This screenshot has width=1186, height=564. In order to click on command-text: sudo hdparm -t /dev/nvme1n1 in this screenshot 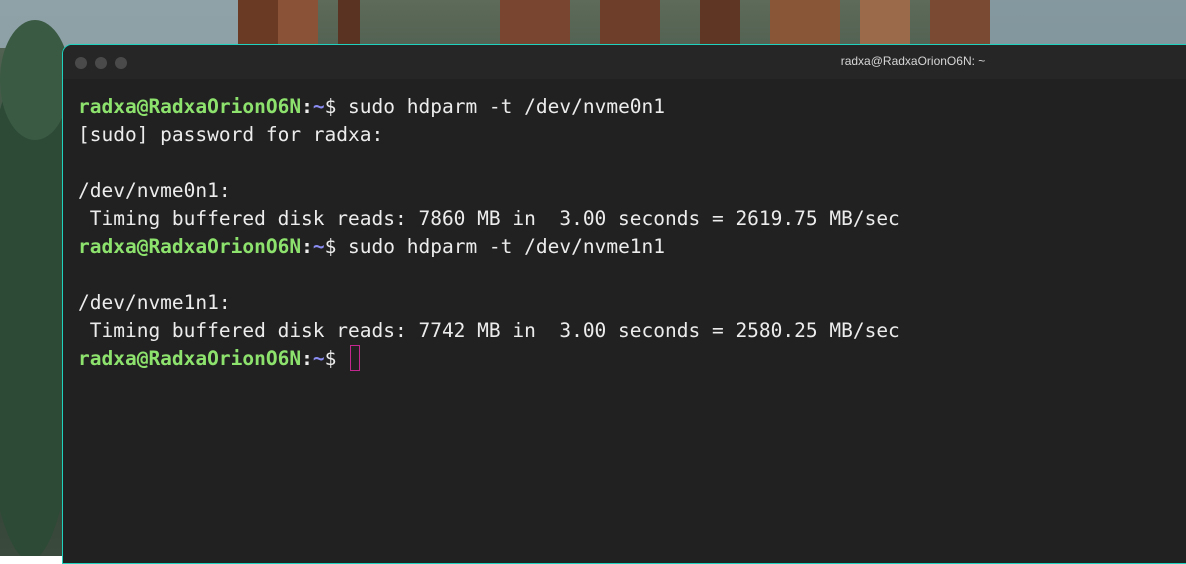, I will do `click(507, 246)`.